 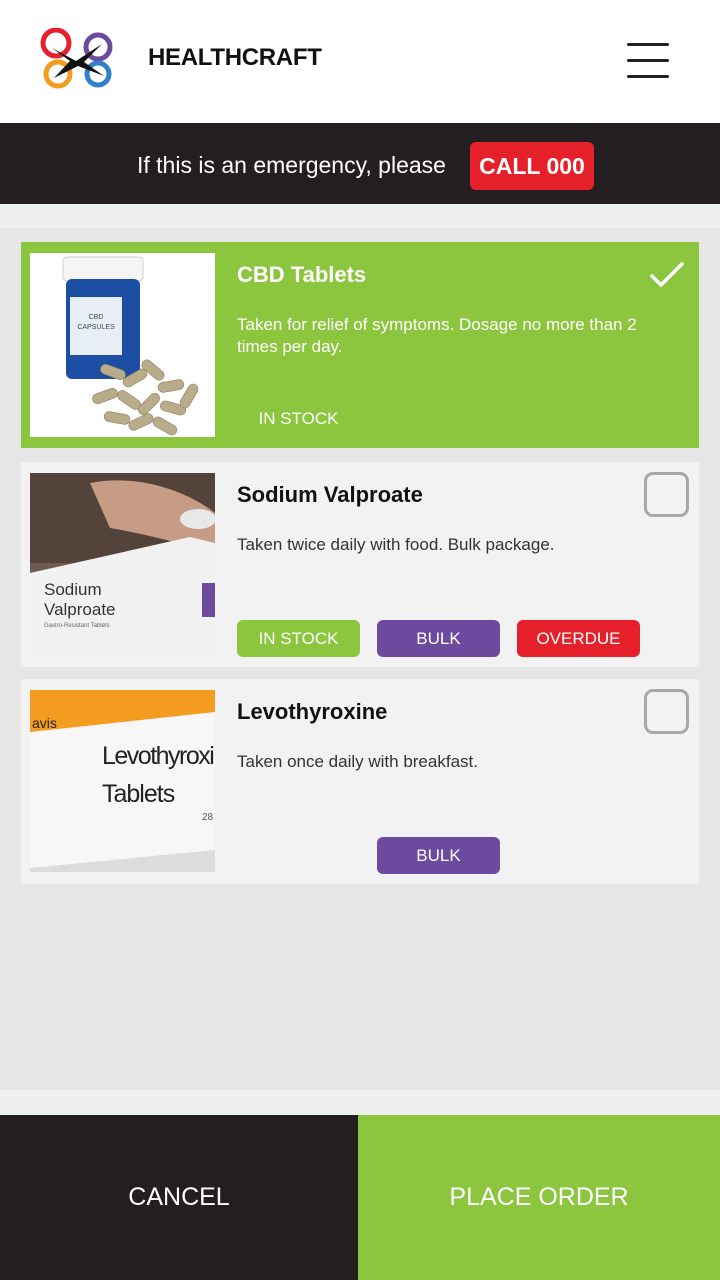 I want to click on svg-text: Sodium, so click(x=73, y=589).